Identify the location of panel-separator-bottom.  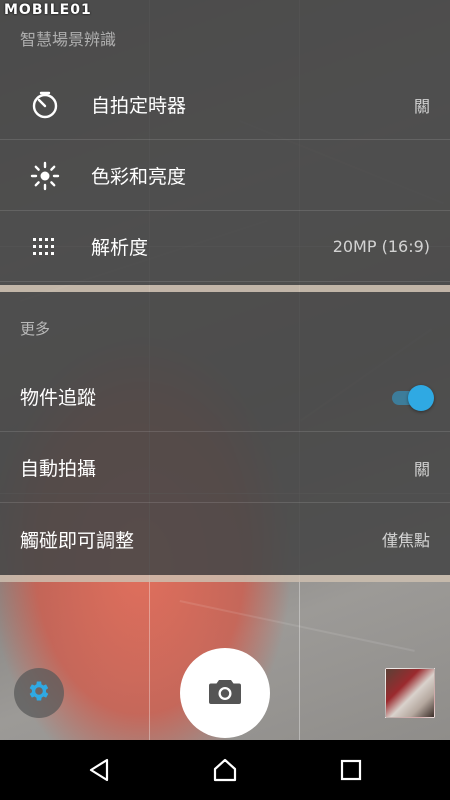
(225, 578).